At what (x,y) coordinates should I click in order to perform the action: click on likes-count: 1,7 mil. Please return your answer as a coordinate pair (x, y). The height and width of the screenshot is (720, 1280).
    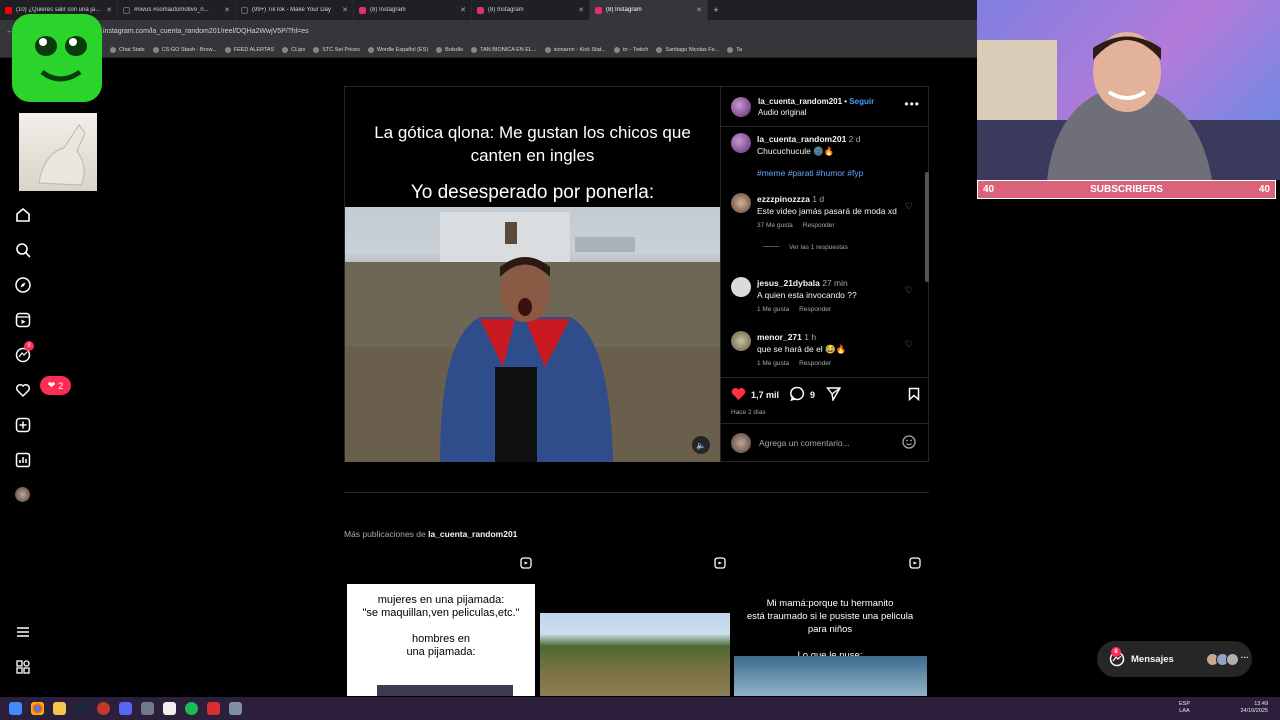
    Looking at the image, I should click on (765, 395).